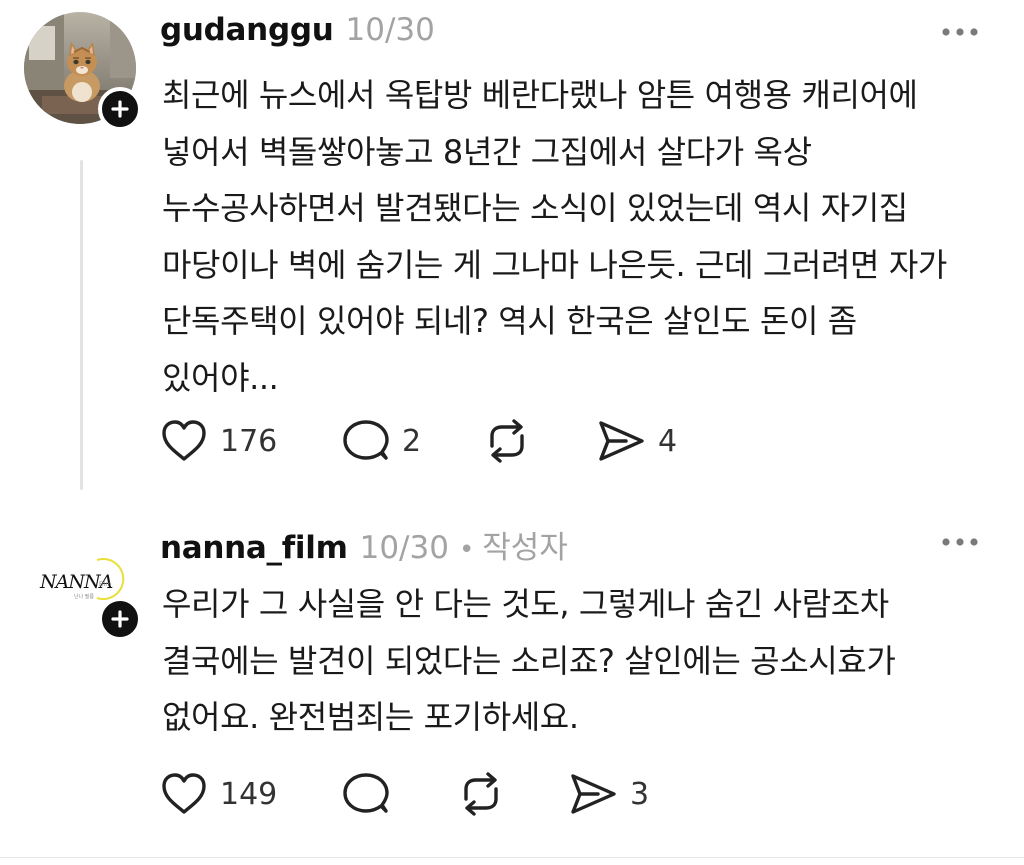 This screenshot has width=1024, height=865. I want to click on post-header: gudanggu 10/30, so click(297, 30).